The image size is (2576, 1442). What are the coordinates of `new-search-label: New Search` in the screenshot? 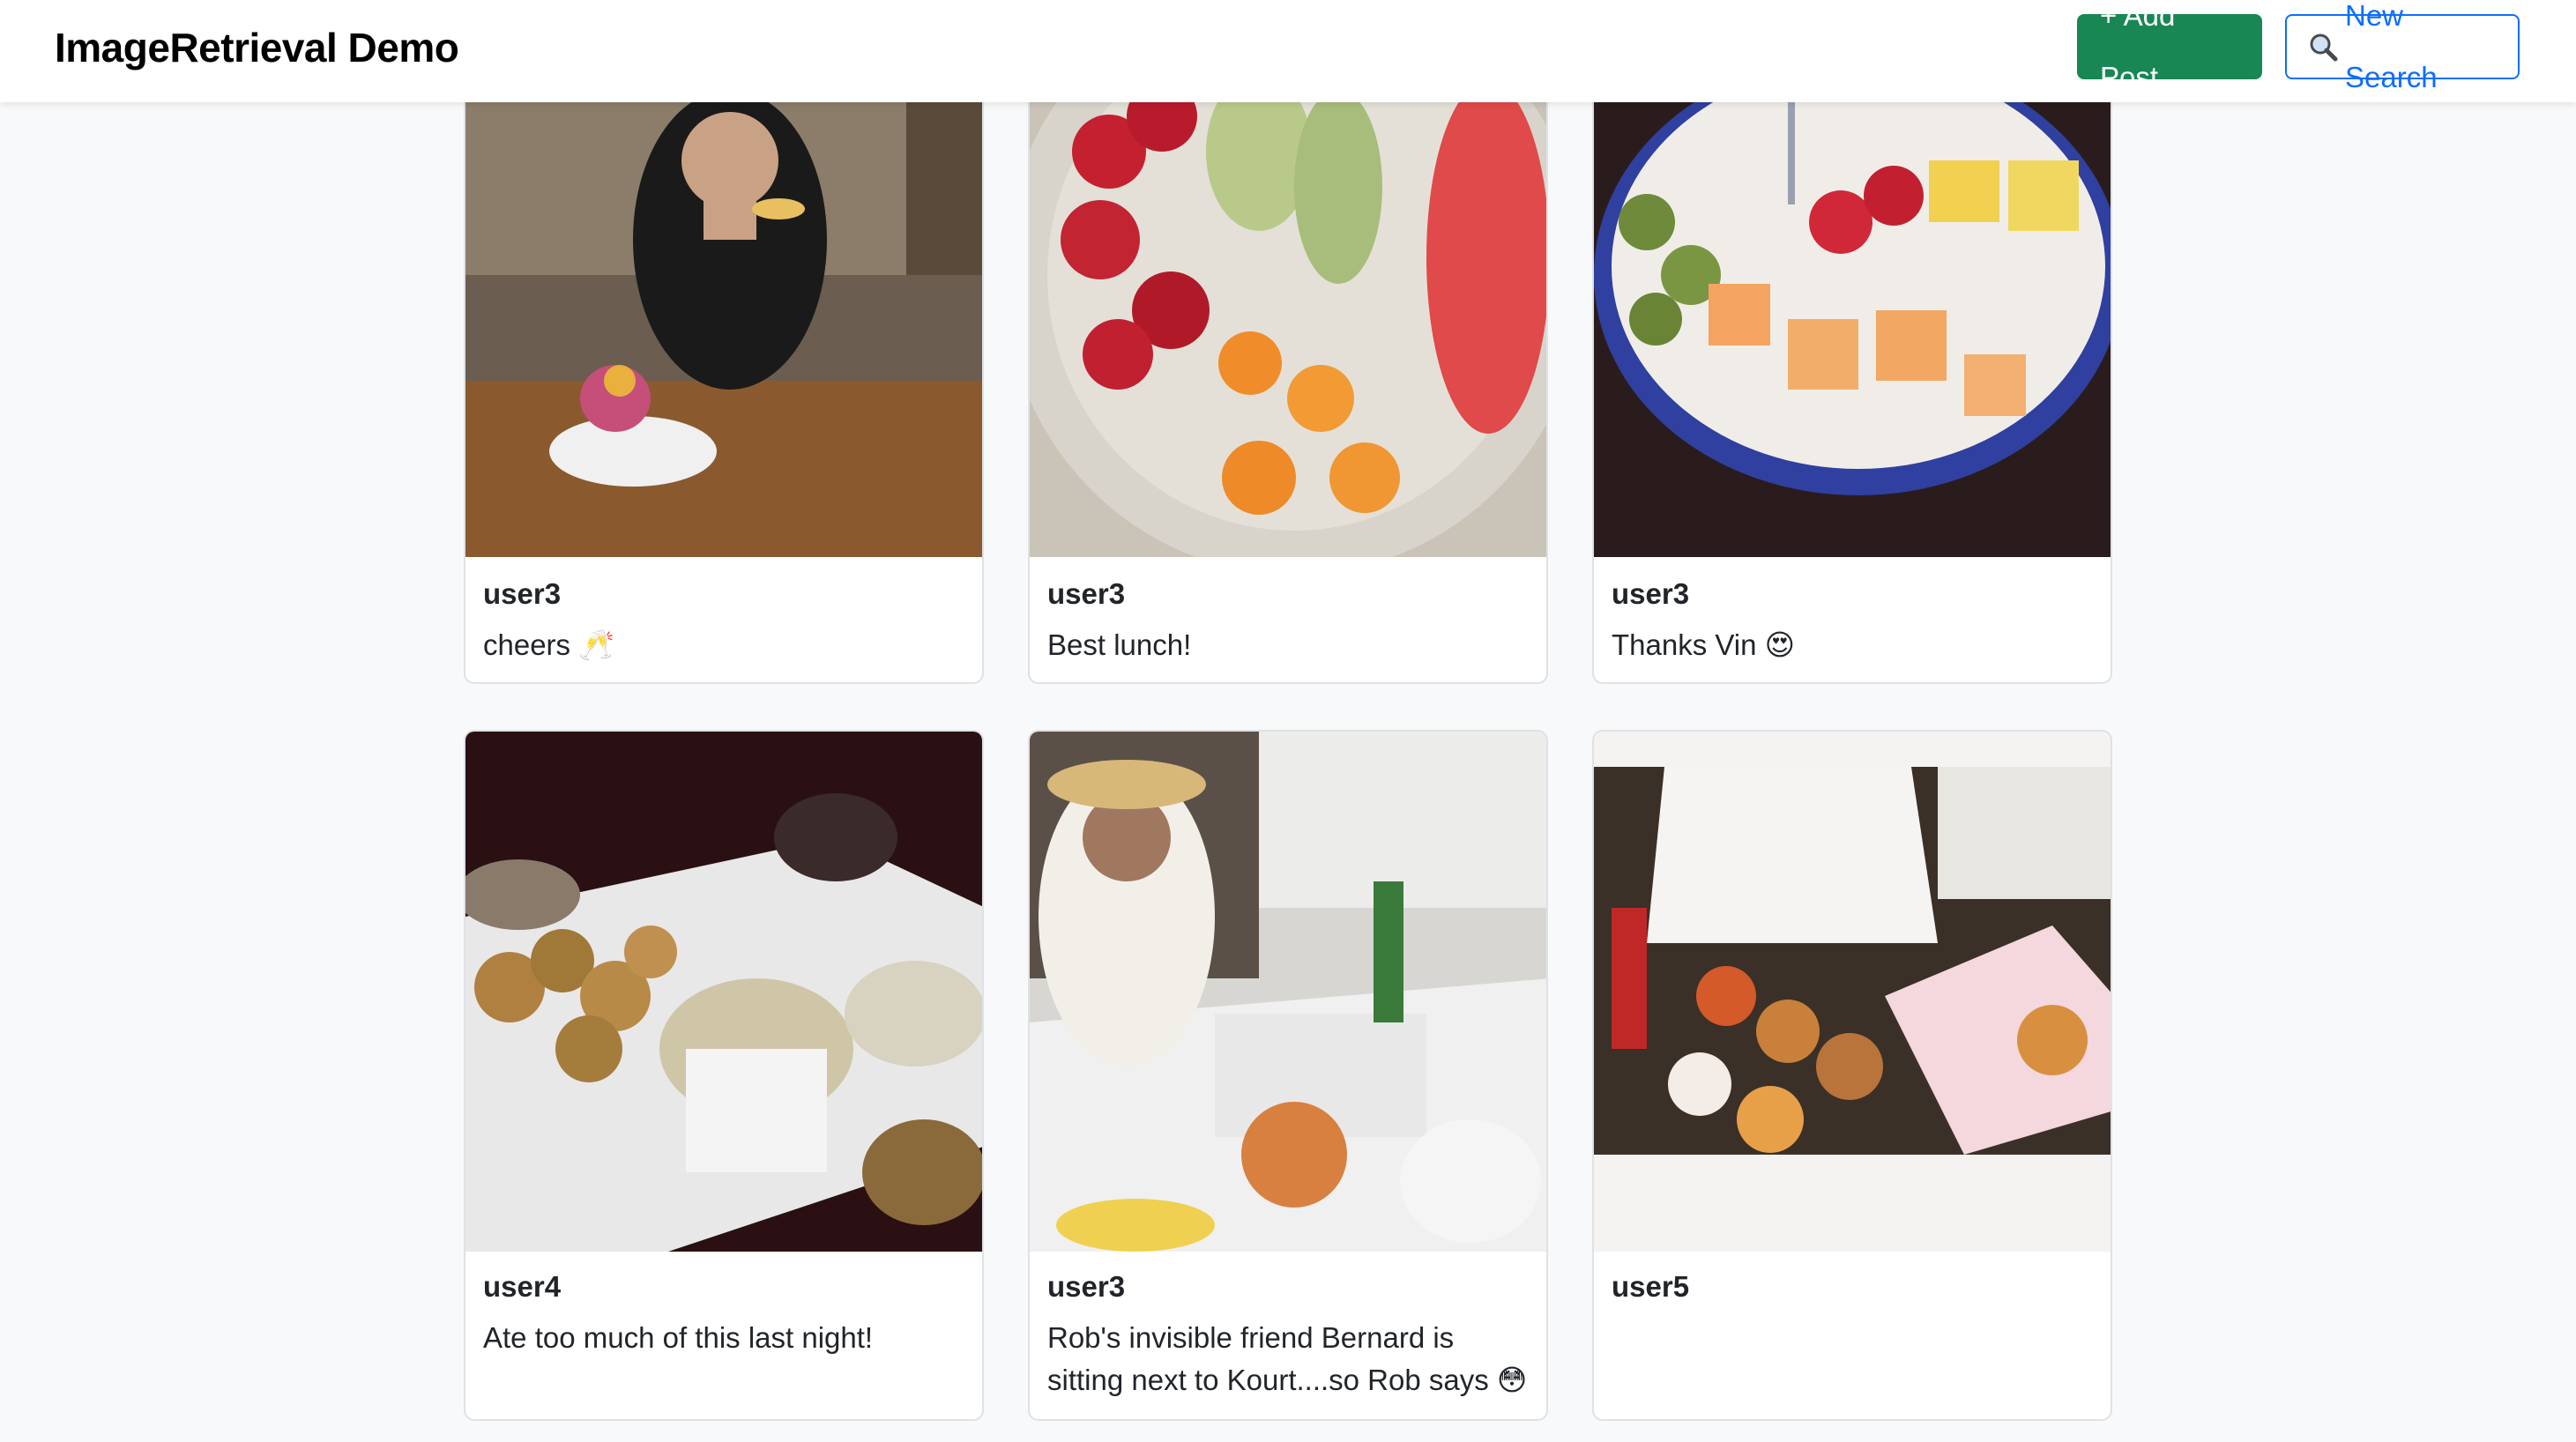 It's located at (2391, 46).